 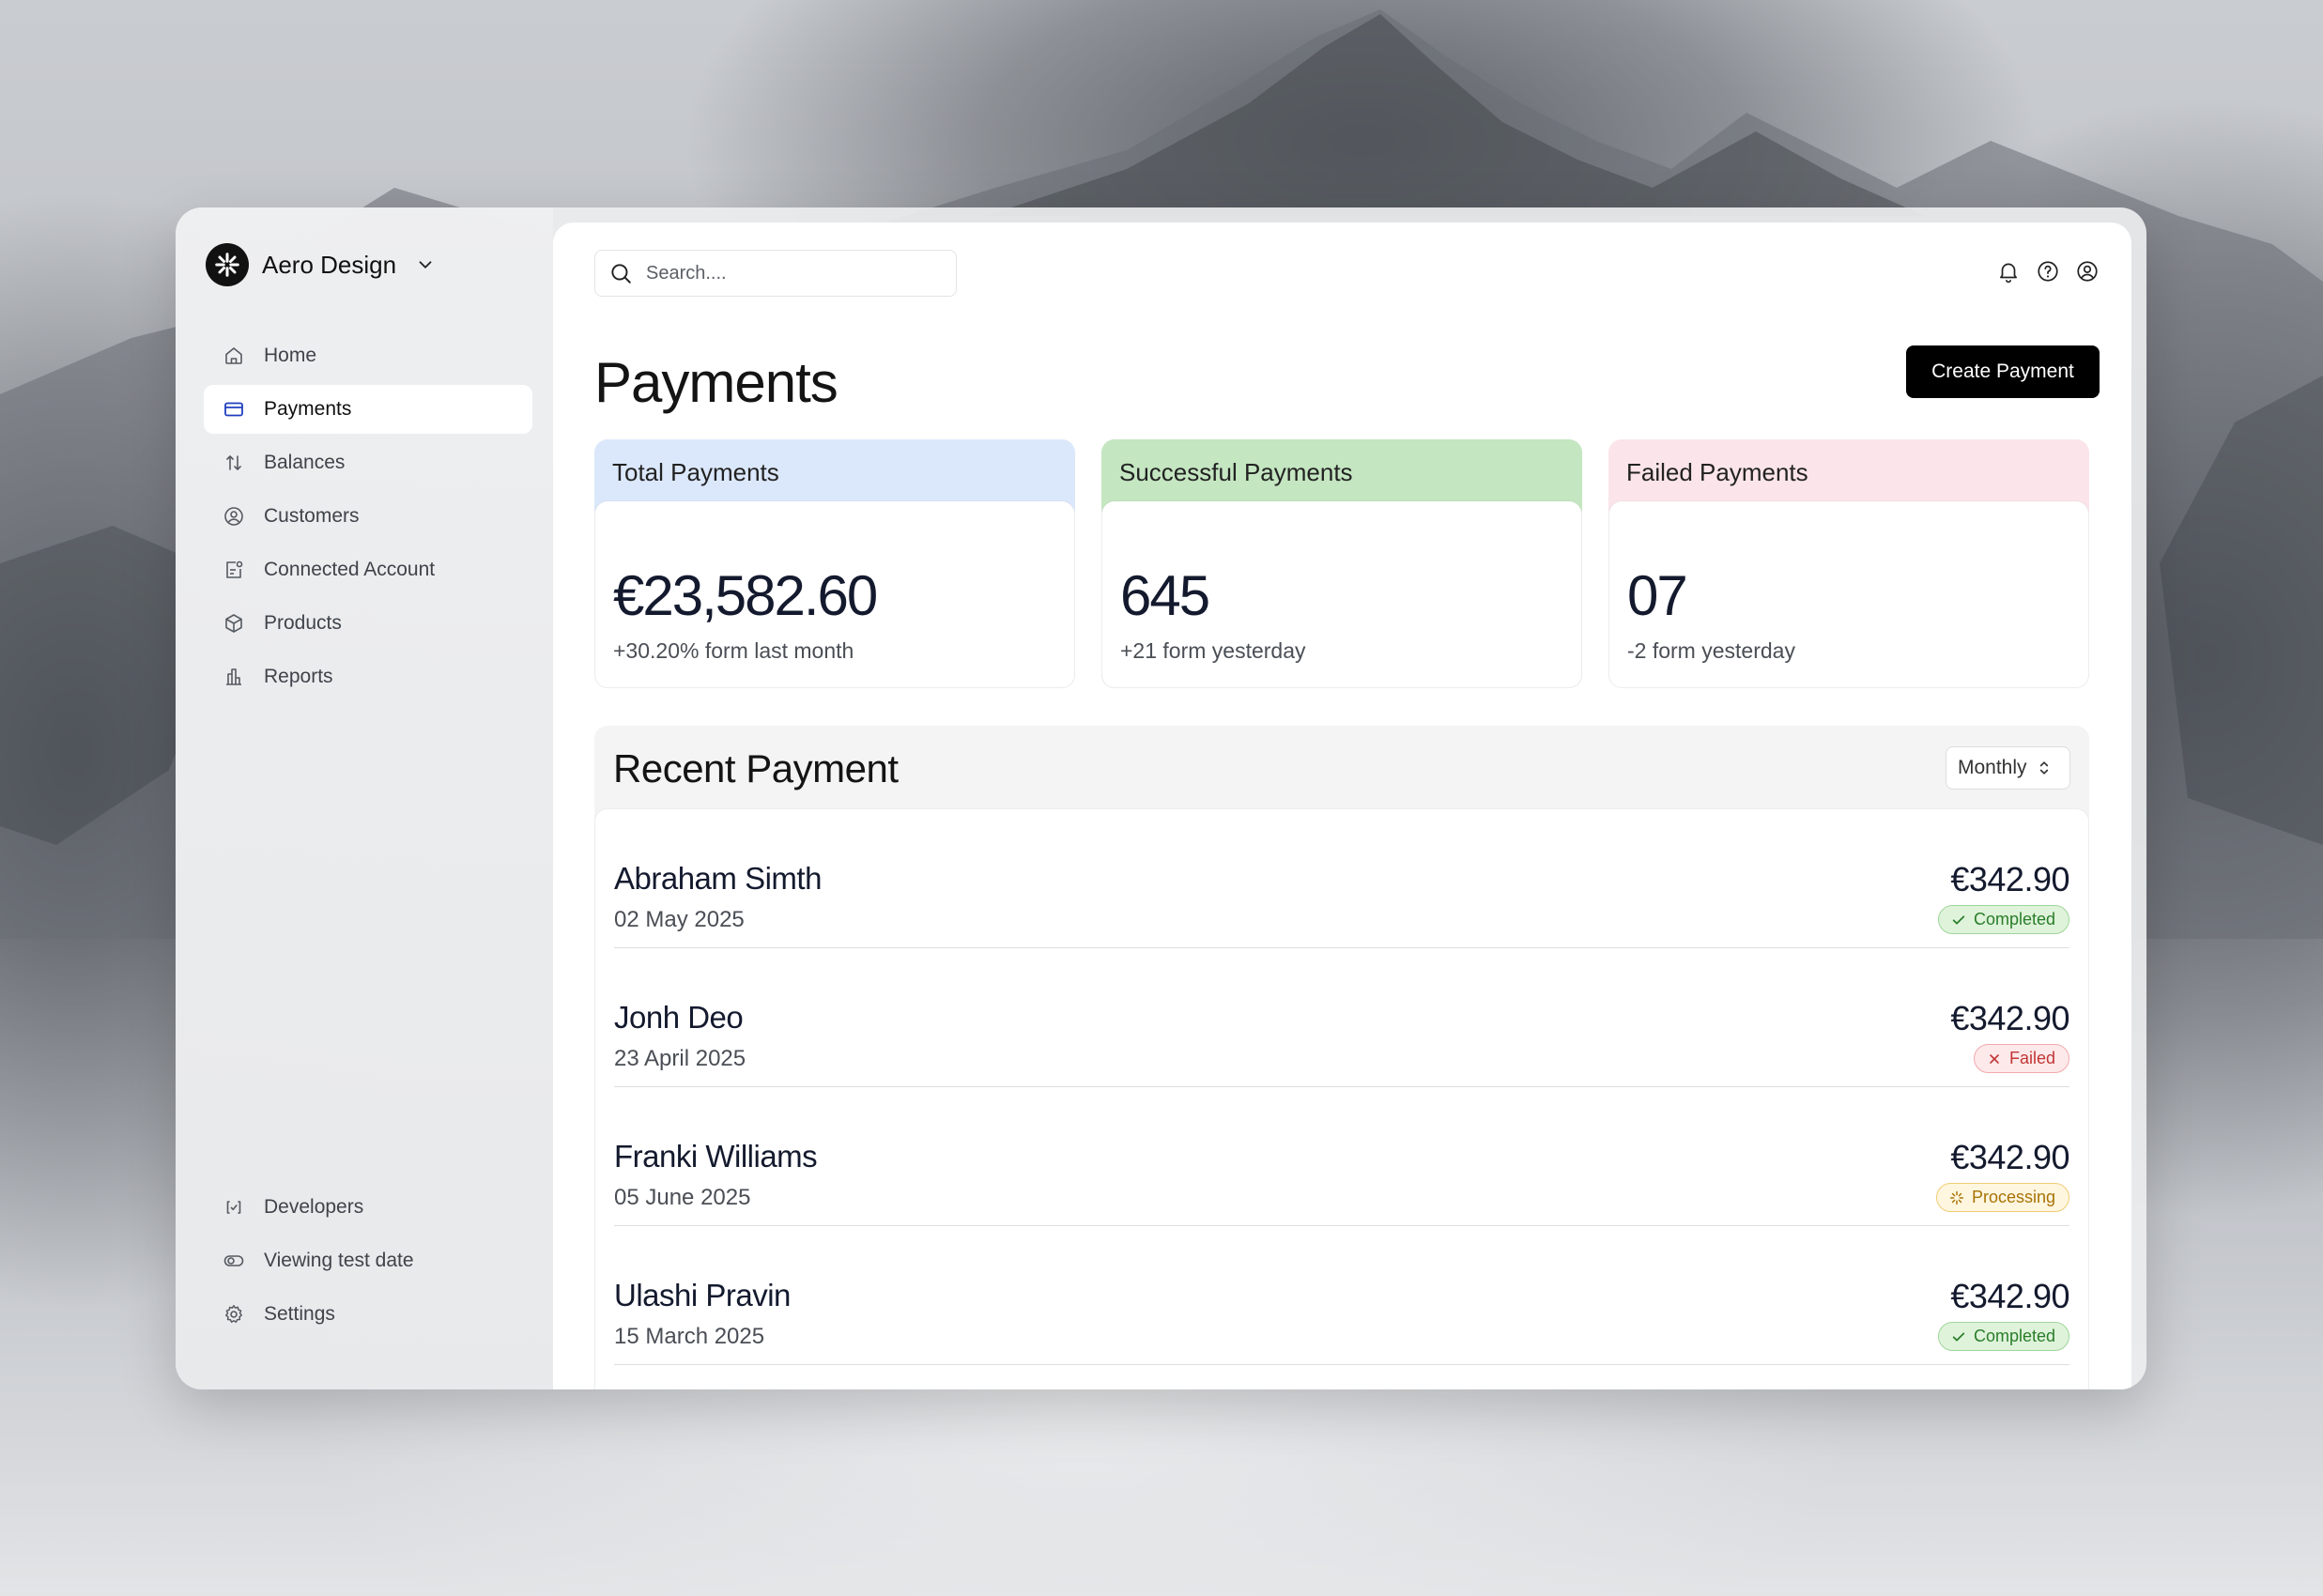 I want to click on create-payment-button: Create Payment, so click(x=2003, y=372).